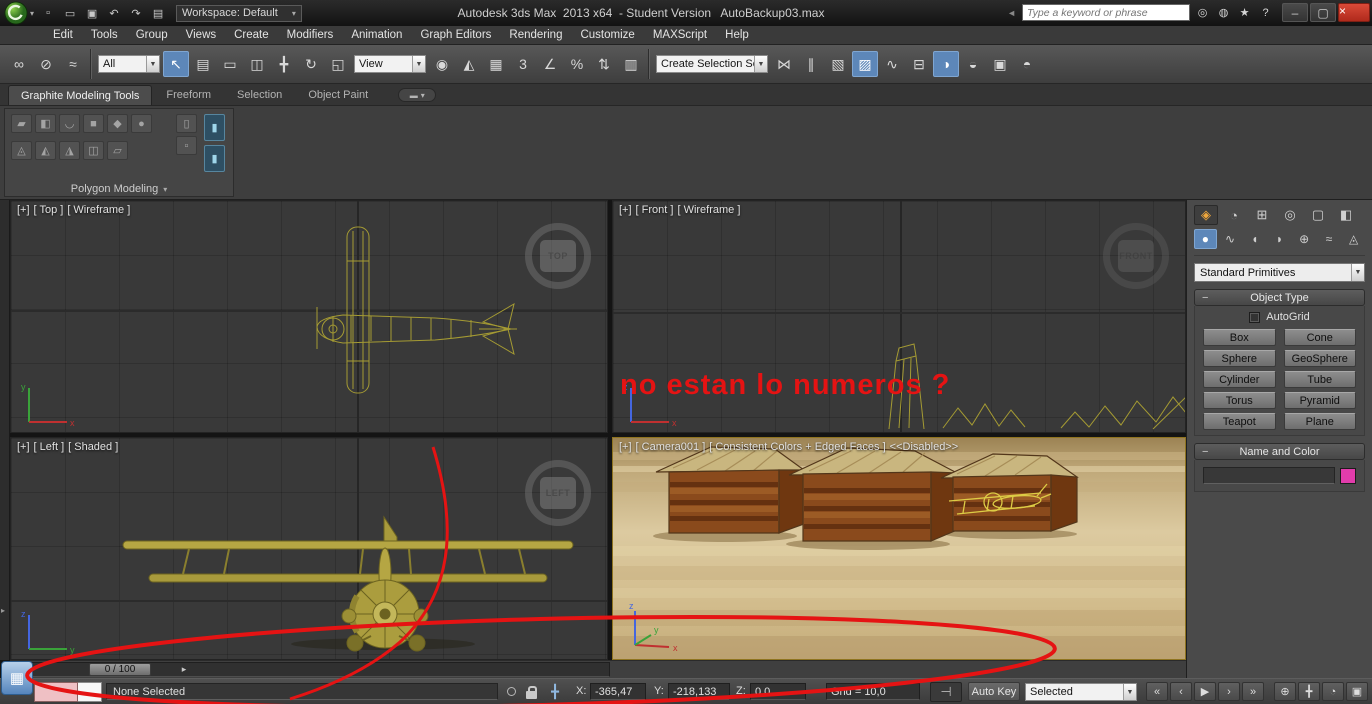 The image size is (1372, 704). What do you see at coordinates (284, 64) in the screenshot?
I see `select-and-move-icon: ╋` at bounding box center [284, 64].